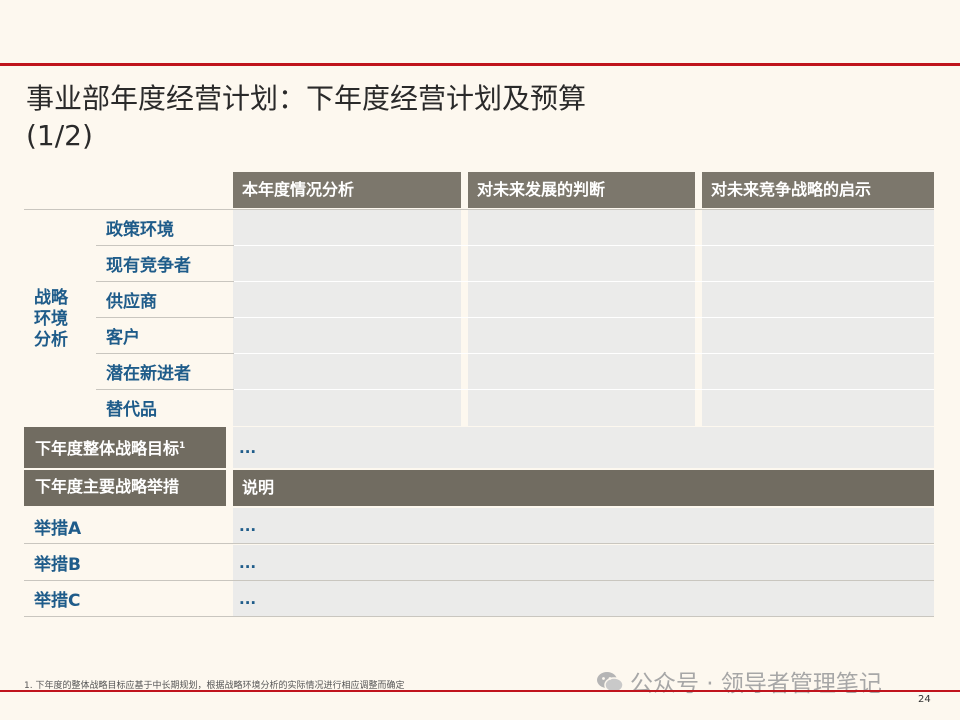 The height and width of the screenshot is (720, 960). I want to click on row-label-suppliers: 供应商, so click(131, 302).